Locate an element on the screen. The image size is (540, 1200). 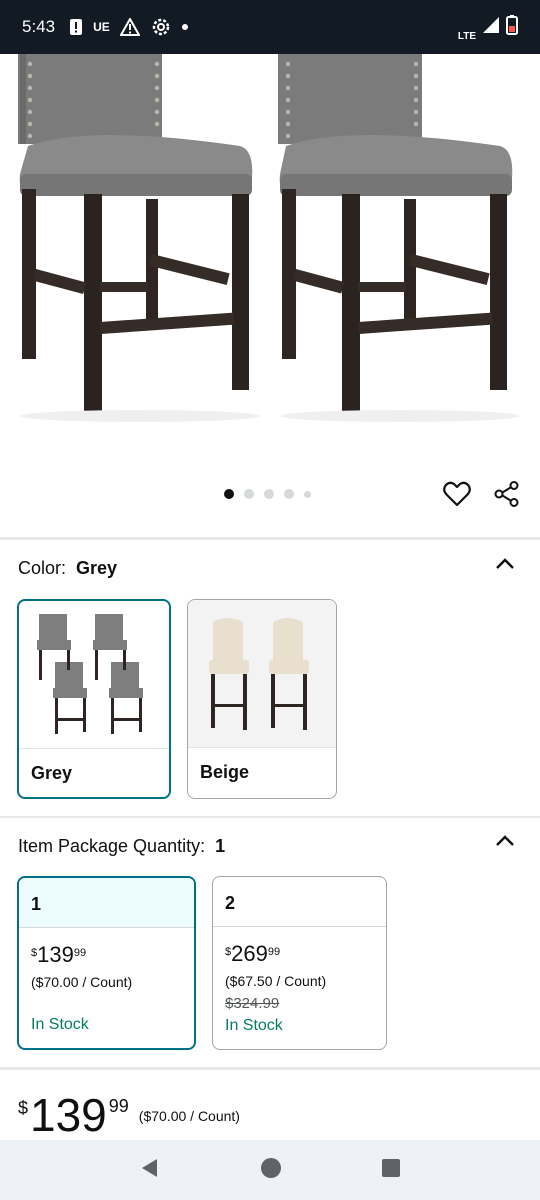
color-swatch-beige: Beige is located at coordinates (262, 699).